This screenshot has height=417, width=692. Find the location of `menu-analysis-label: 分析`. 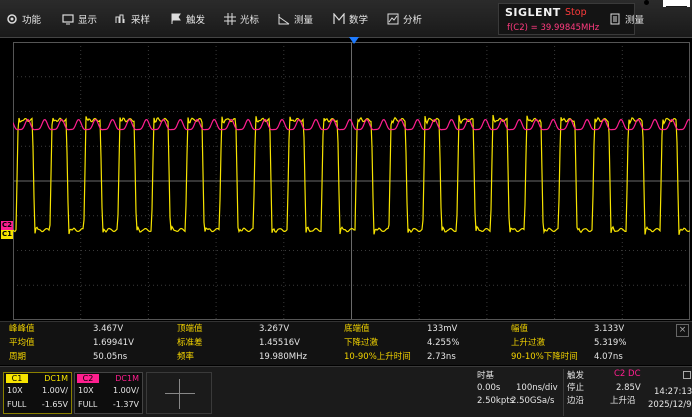

menu-analysis-label: 分析 is located at coordinates (413, 20).